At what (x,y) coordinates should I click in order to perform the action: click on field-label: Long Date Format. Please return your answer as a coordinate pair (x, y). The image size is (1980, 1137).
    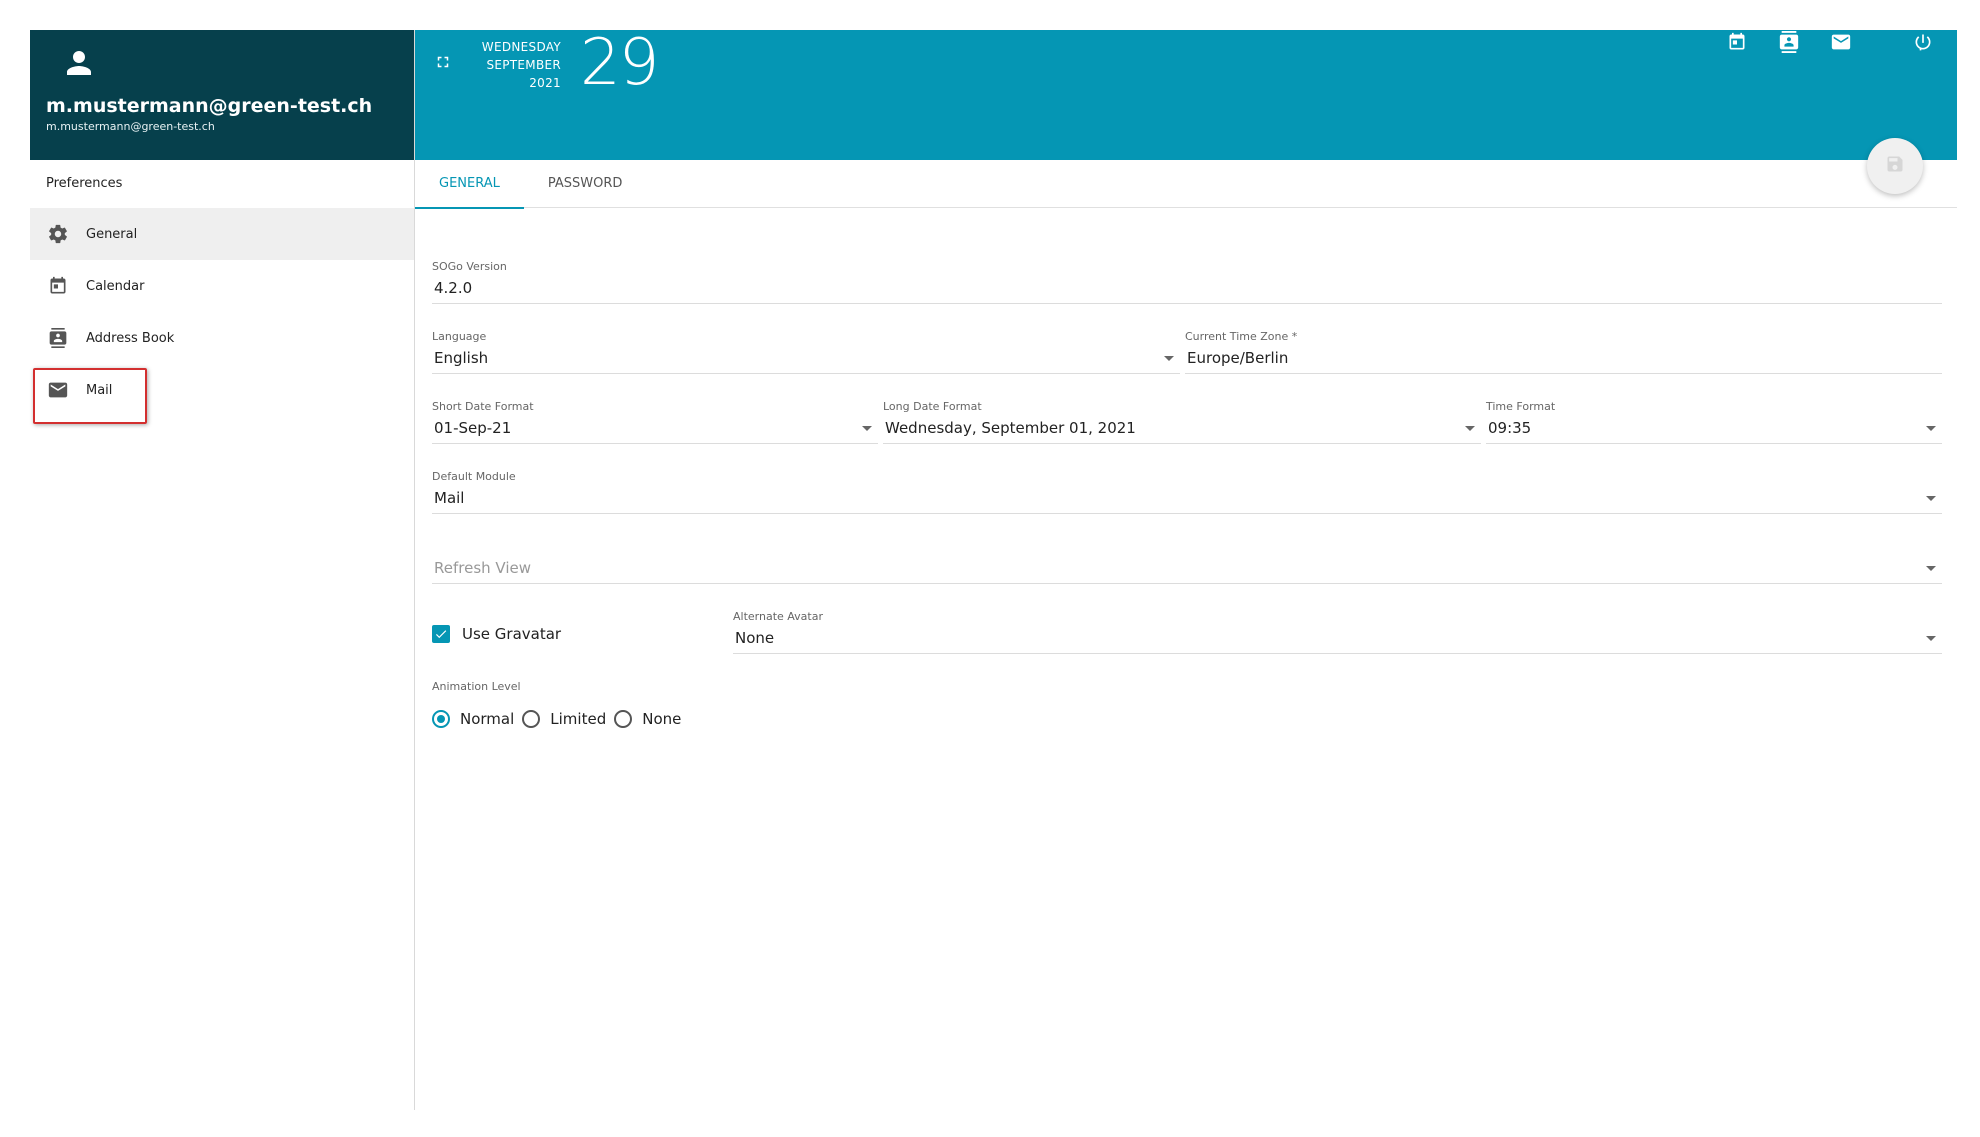
    Looking at the image, I should click on (932, 406).